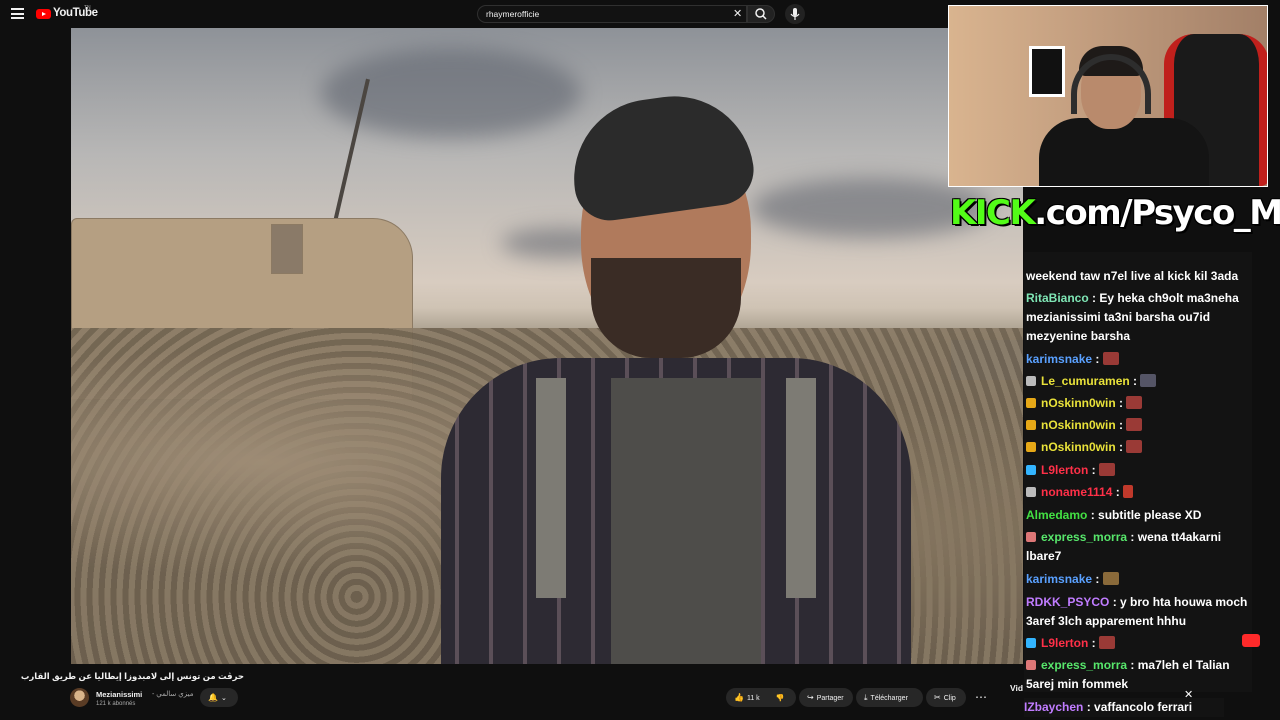  What do you see at coordinates (512, 14) in the screenshot?
I see `search-value: rhaymerofficie` at bounding box center [512, 14].